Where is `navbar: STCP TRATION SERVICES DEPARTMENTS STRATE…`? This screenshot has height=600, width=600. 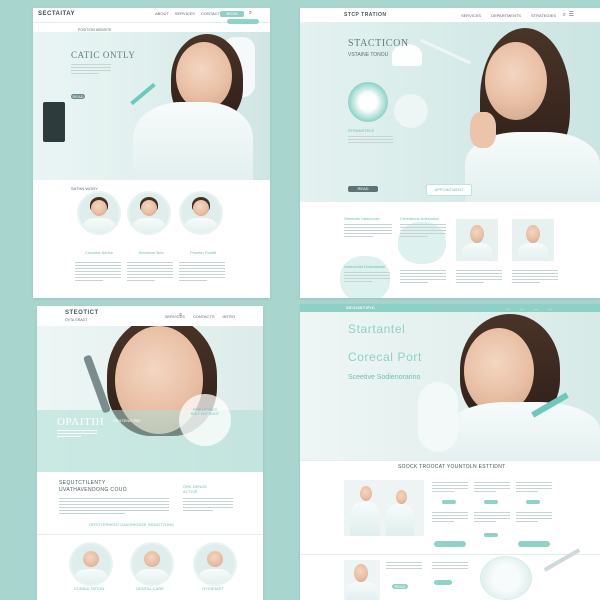 navbar: STCP TRATION SERVICES DEPARTMENTS STRATE… is located at coordinates (450, 15).